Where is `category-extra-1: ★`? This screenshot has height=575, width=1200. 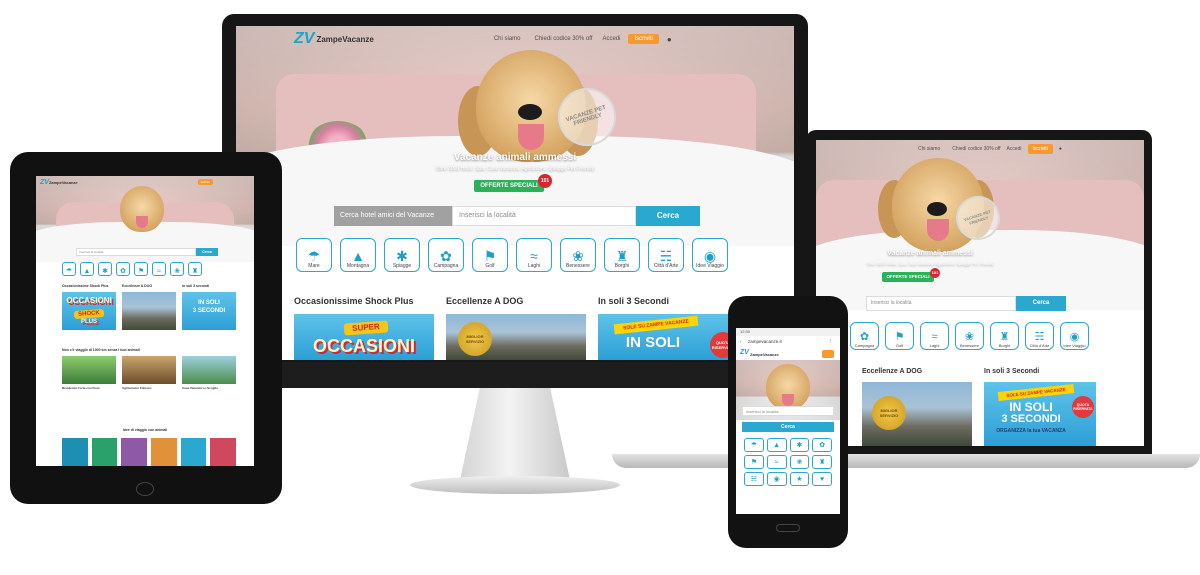
category-extra-1: ★ is located at coordinates (799, 479).